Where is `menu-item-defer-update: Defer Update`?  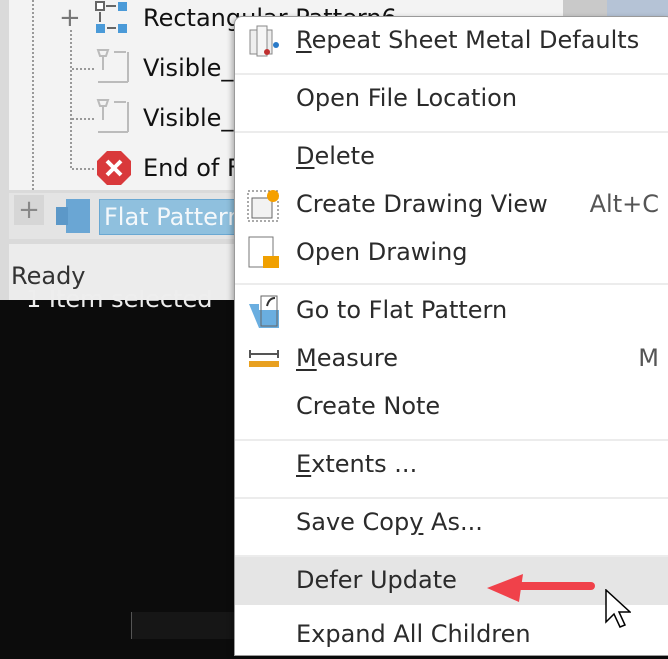
menu-item-defer-update: Defer Update is located at coordinates (451, 581).